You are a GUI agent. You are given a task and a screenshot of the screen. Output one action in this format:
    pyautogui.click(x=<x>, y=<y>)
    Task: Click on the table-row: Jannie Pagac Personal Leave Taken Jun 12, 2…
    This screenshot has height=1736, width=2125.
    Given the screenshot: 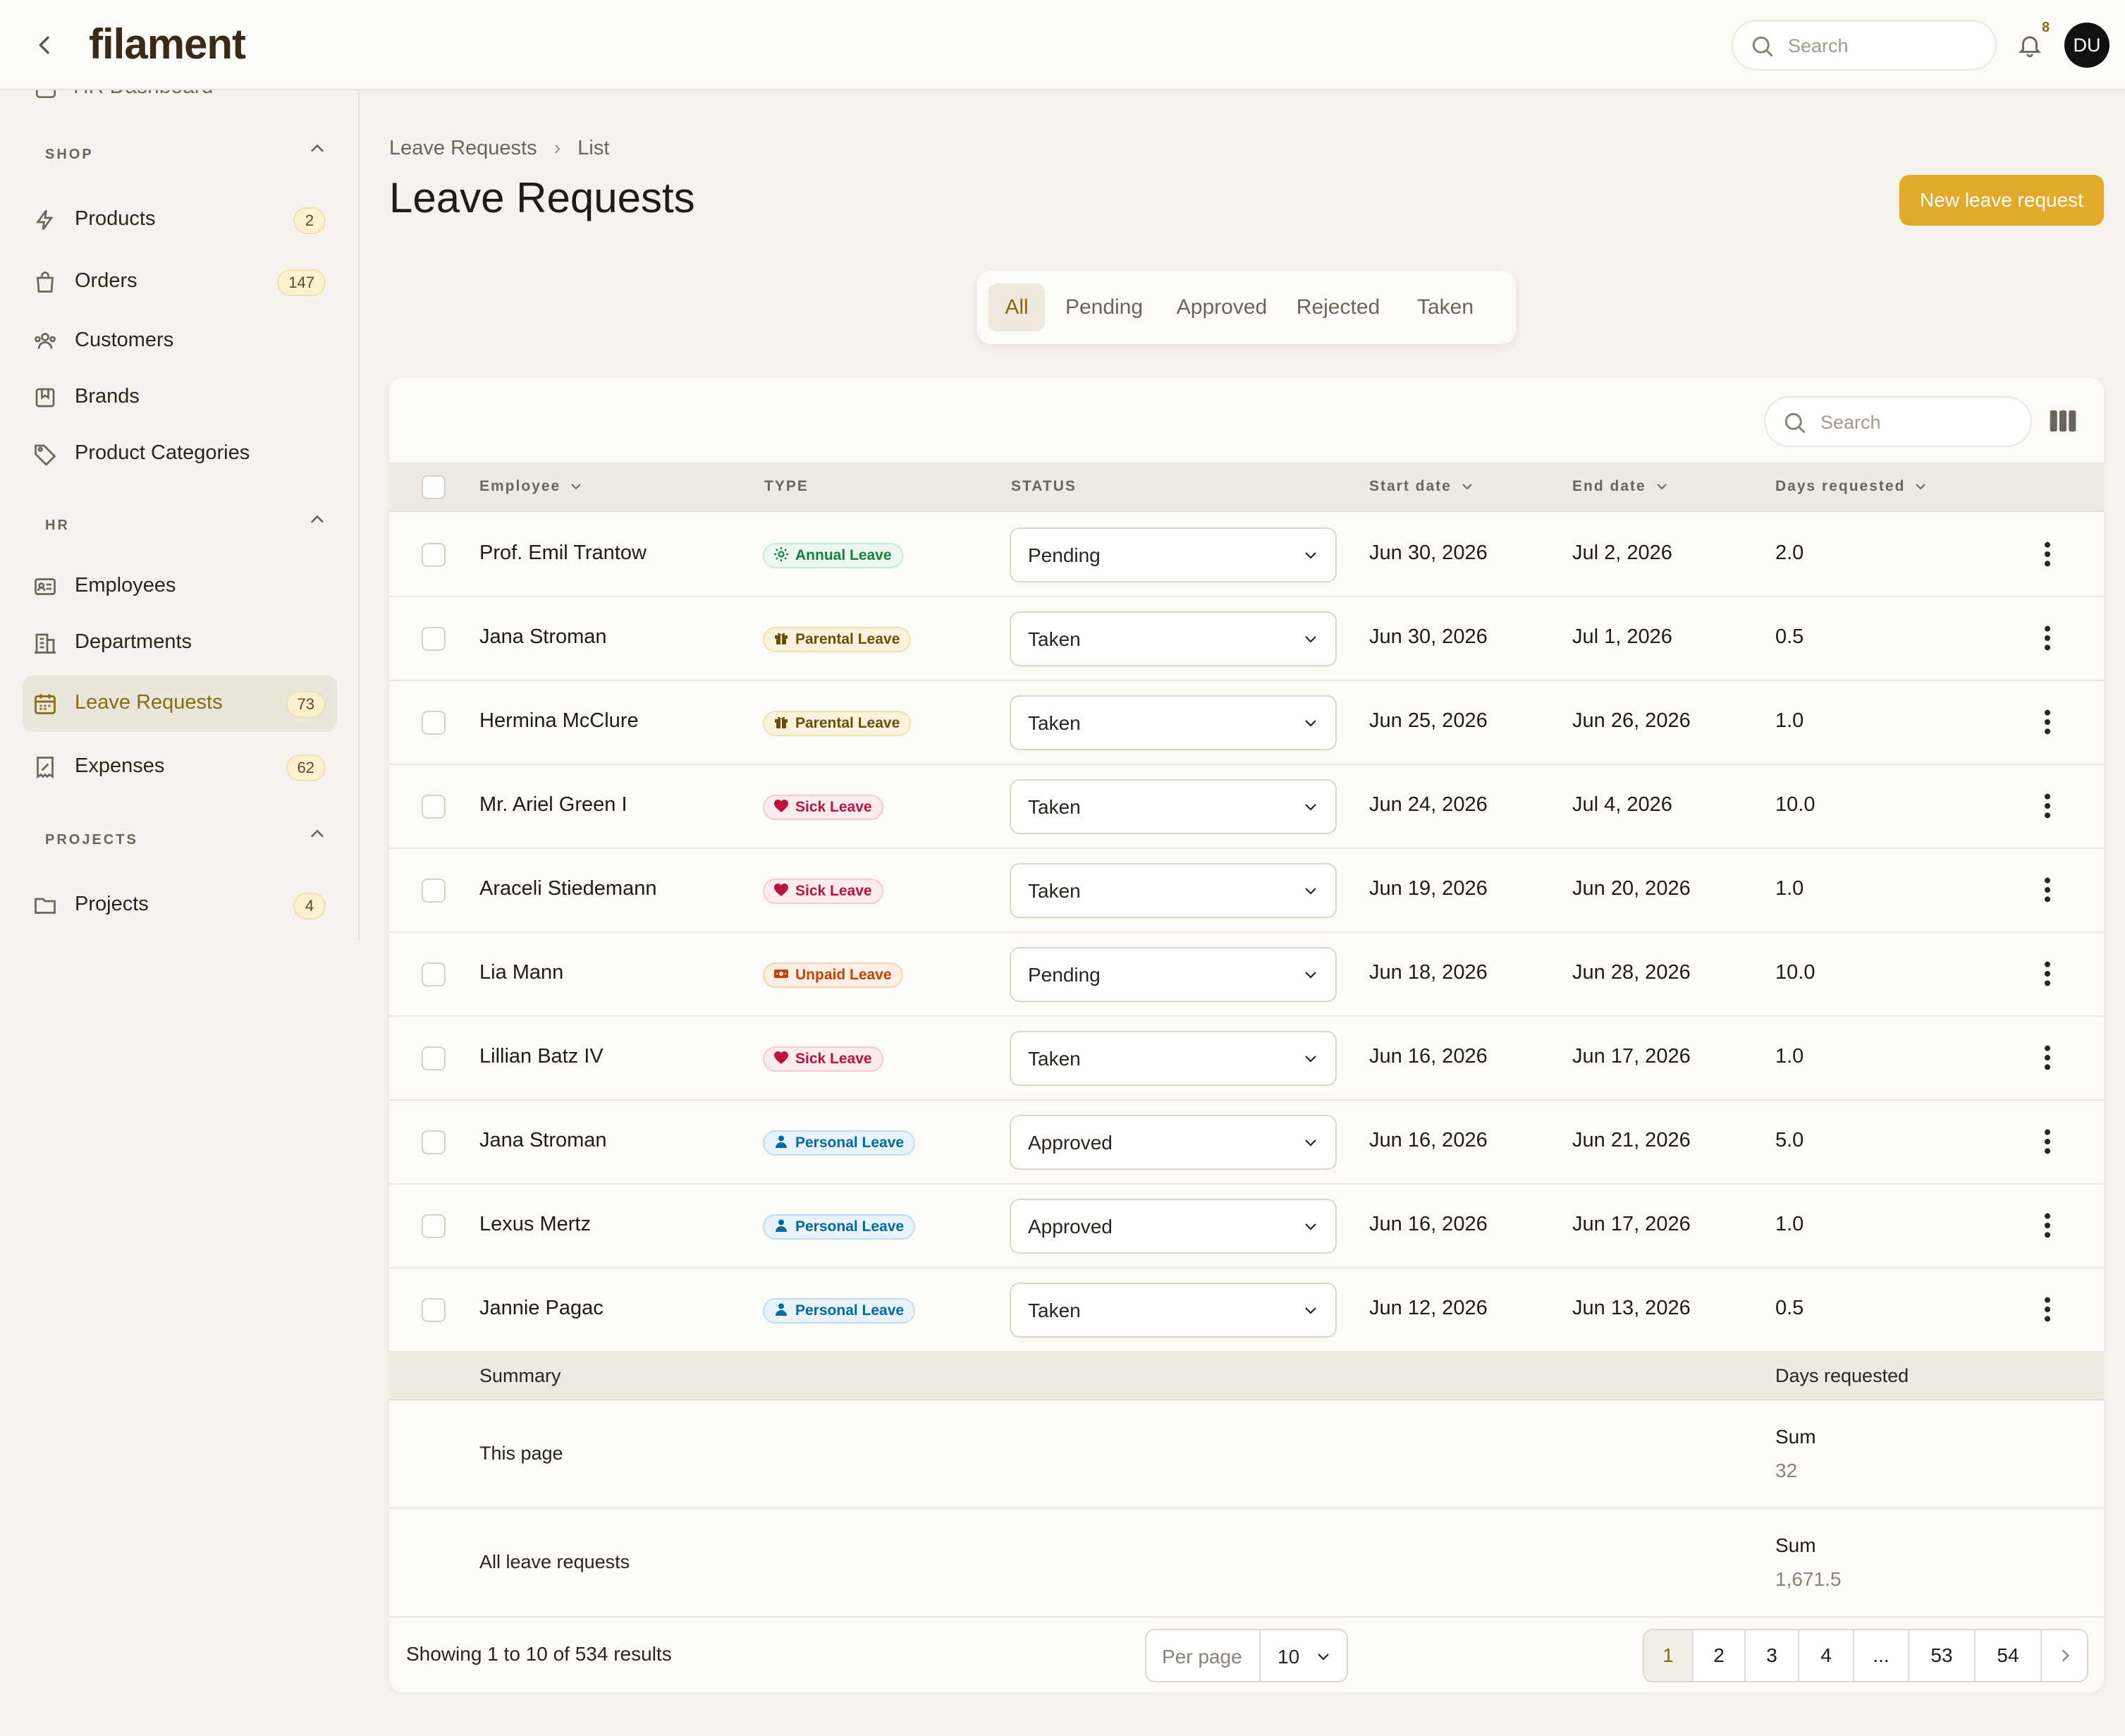 What is the action you would take?
    pyautogui.click(x=1246, y=1311)
    